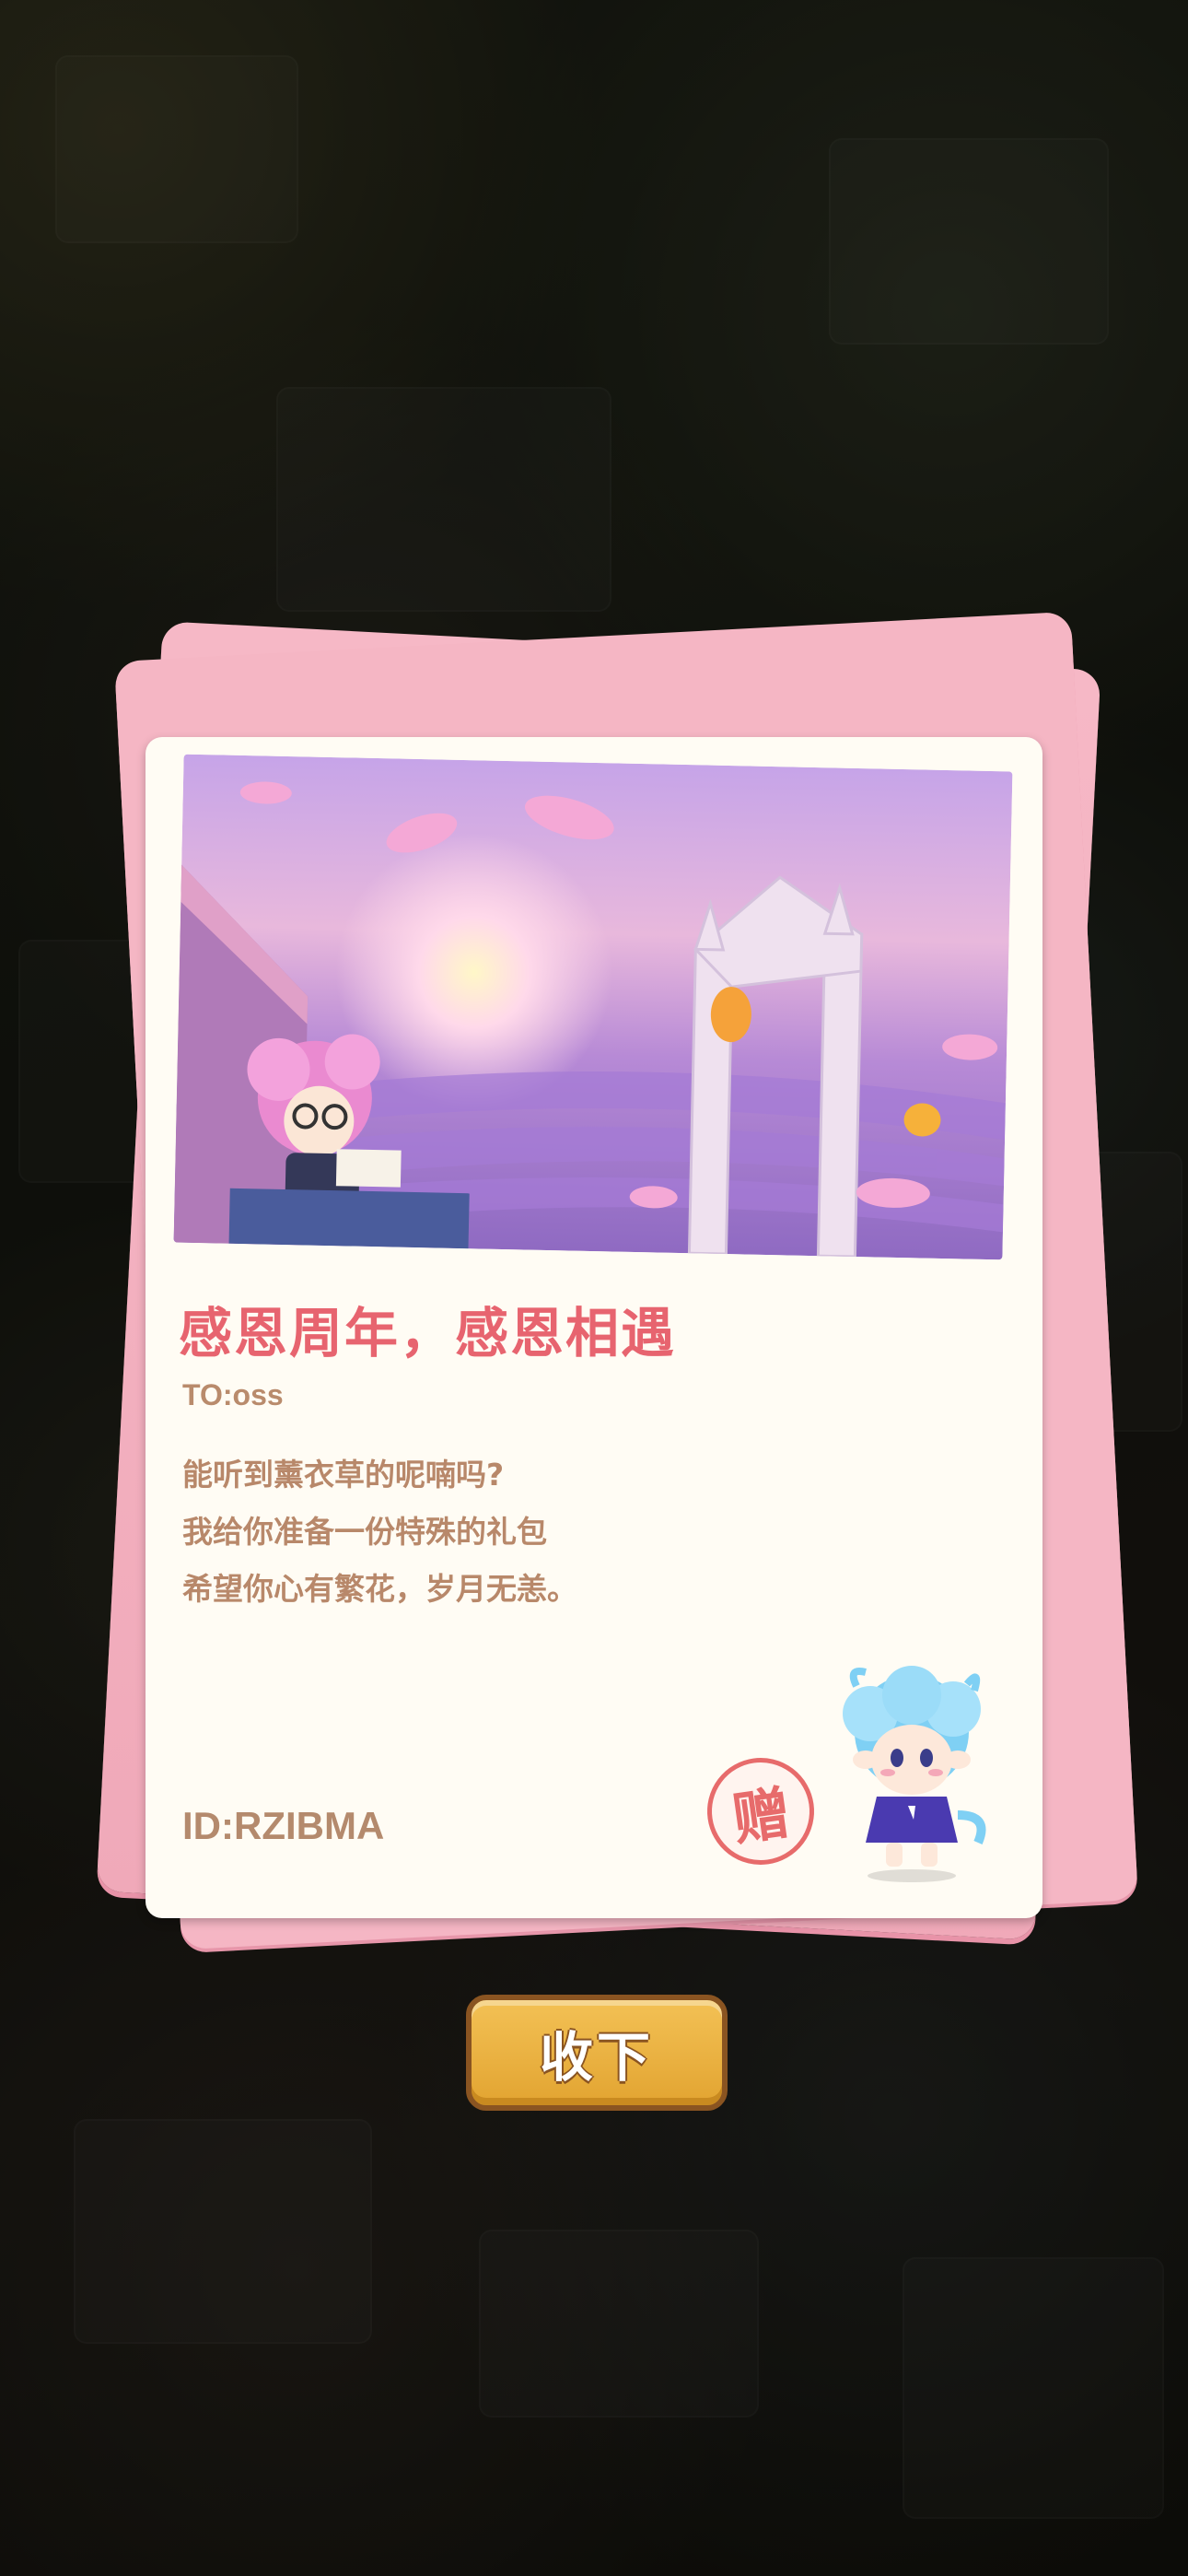  Describe the element at coordinates (593, 1007) in the screenshot. I see `anniversary-illustration` at that location.